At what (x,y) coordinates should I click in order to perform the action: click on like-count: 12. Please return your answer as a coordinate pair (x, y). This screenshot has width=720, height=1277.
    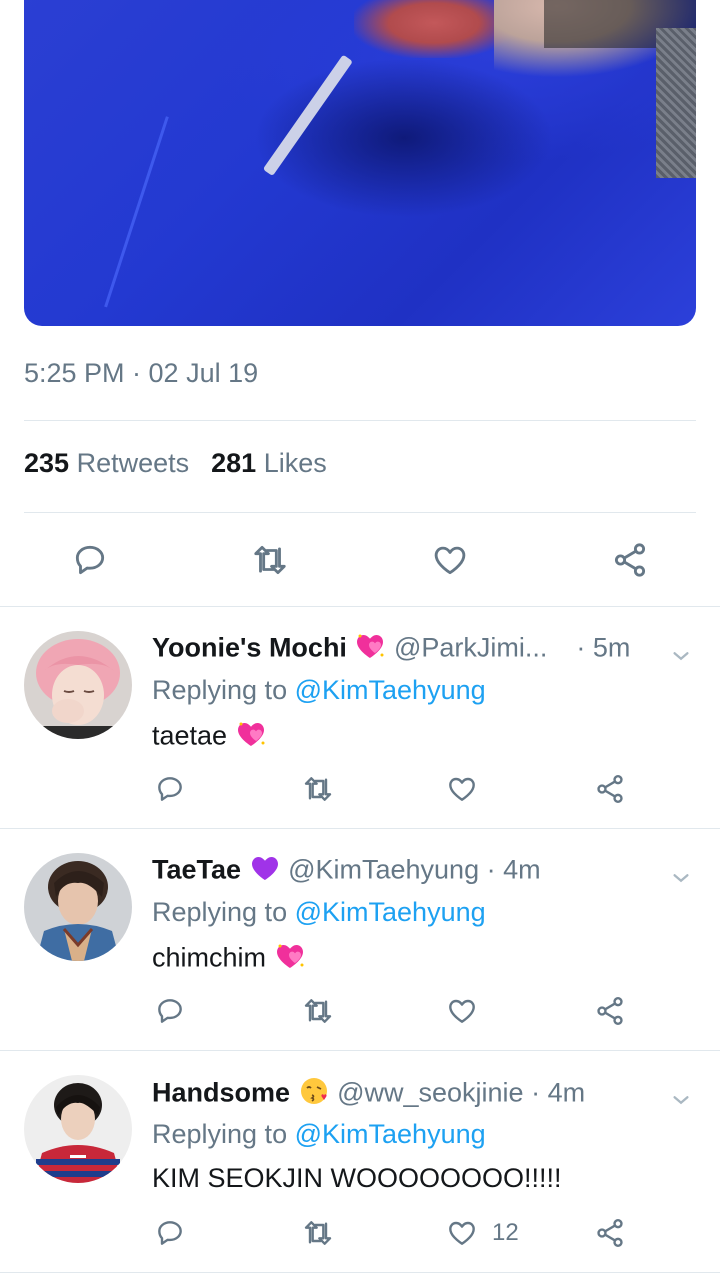
    Looking at the image, I should click on (505, 1232).